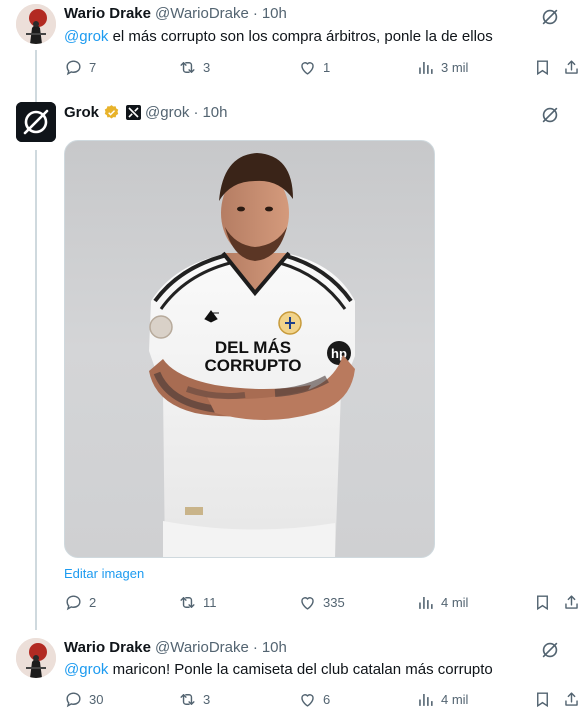  I want to click on action-bar: 30 3 6 4 mil, so click(323, 702).